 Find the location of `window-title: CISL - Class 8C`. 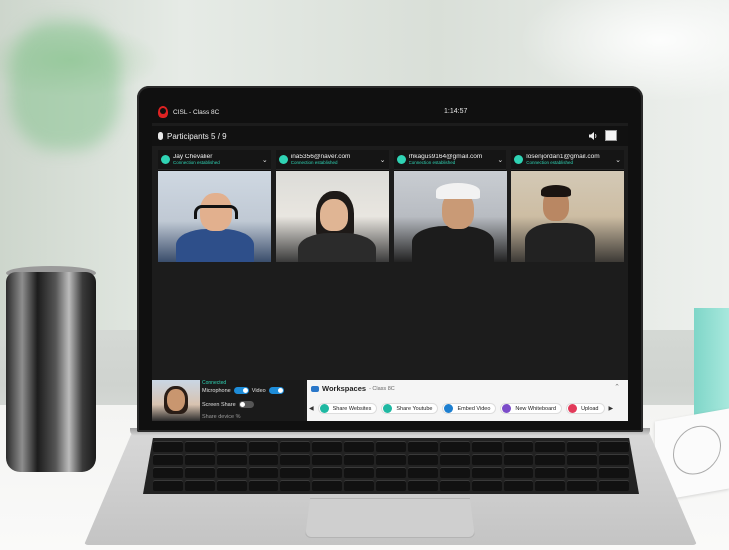

window-title: CISL - Class 8C is located at coordinates (196, 112).